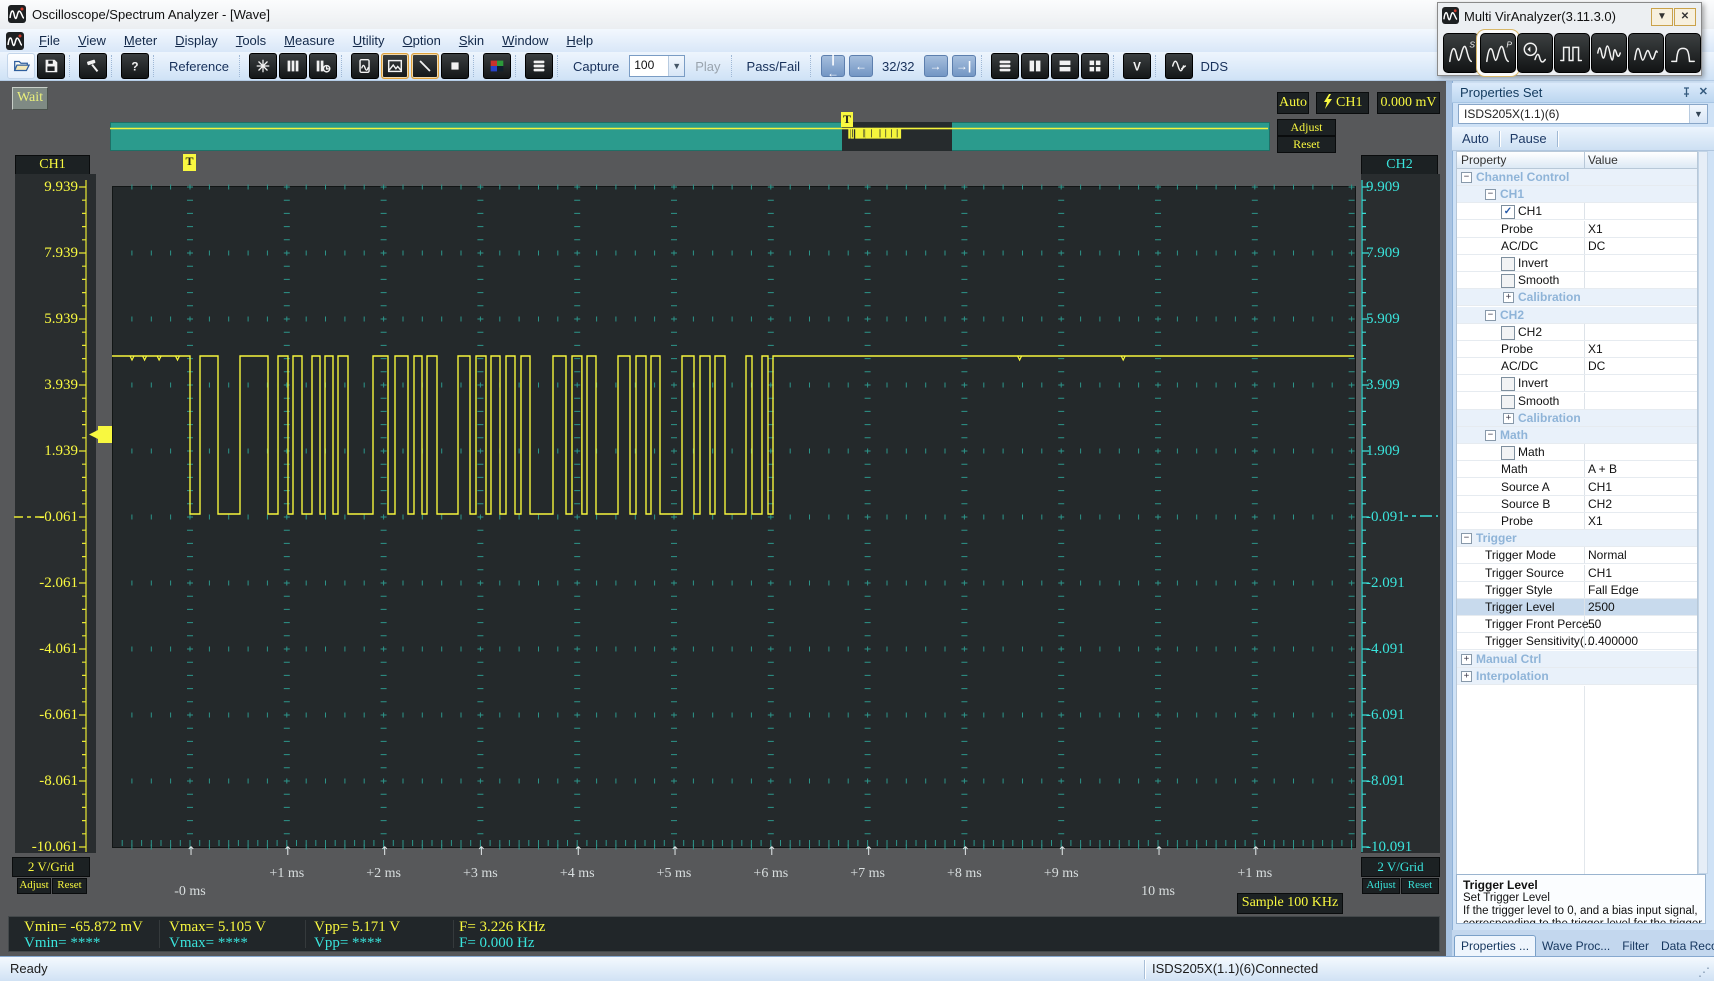 The image size is (1714, 981). I want to click on prop-row-ch2: CH2, so click(1577, 332).